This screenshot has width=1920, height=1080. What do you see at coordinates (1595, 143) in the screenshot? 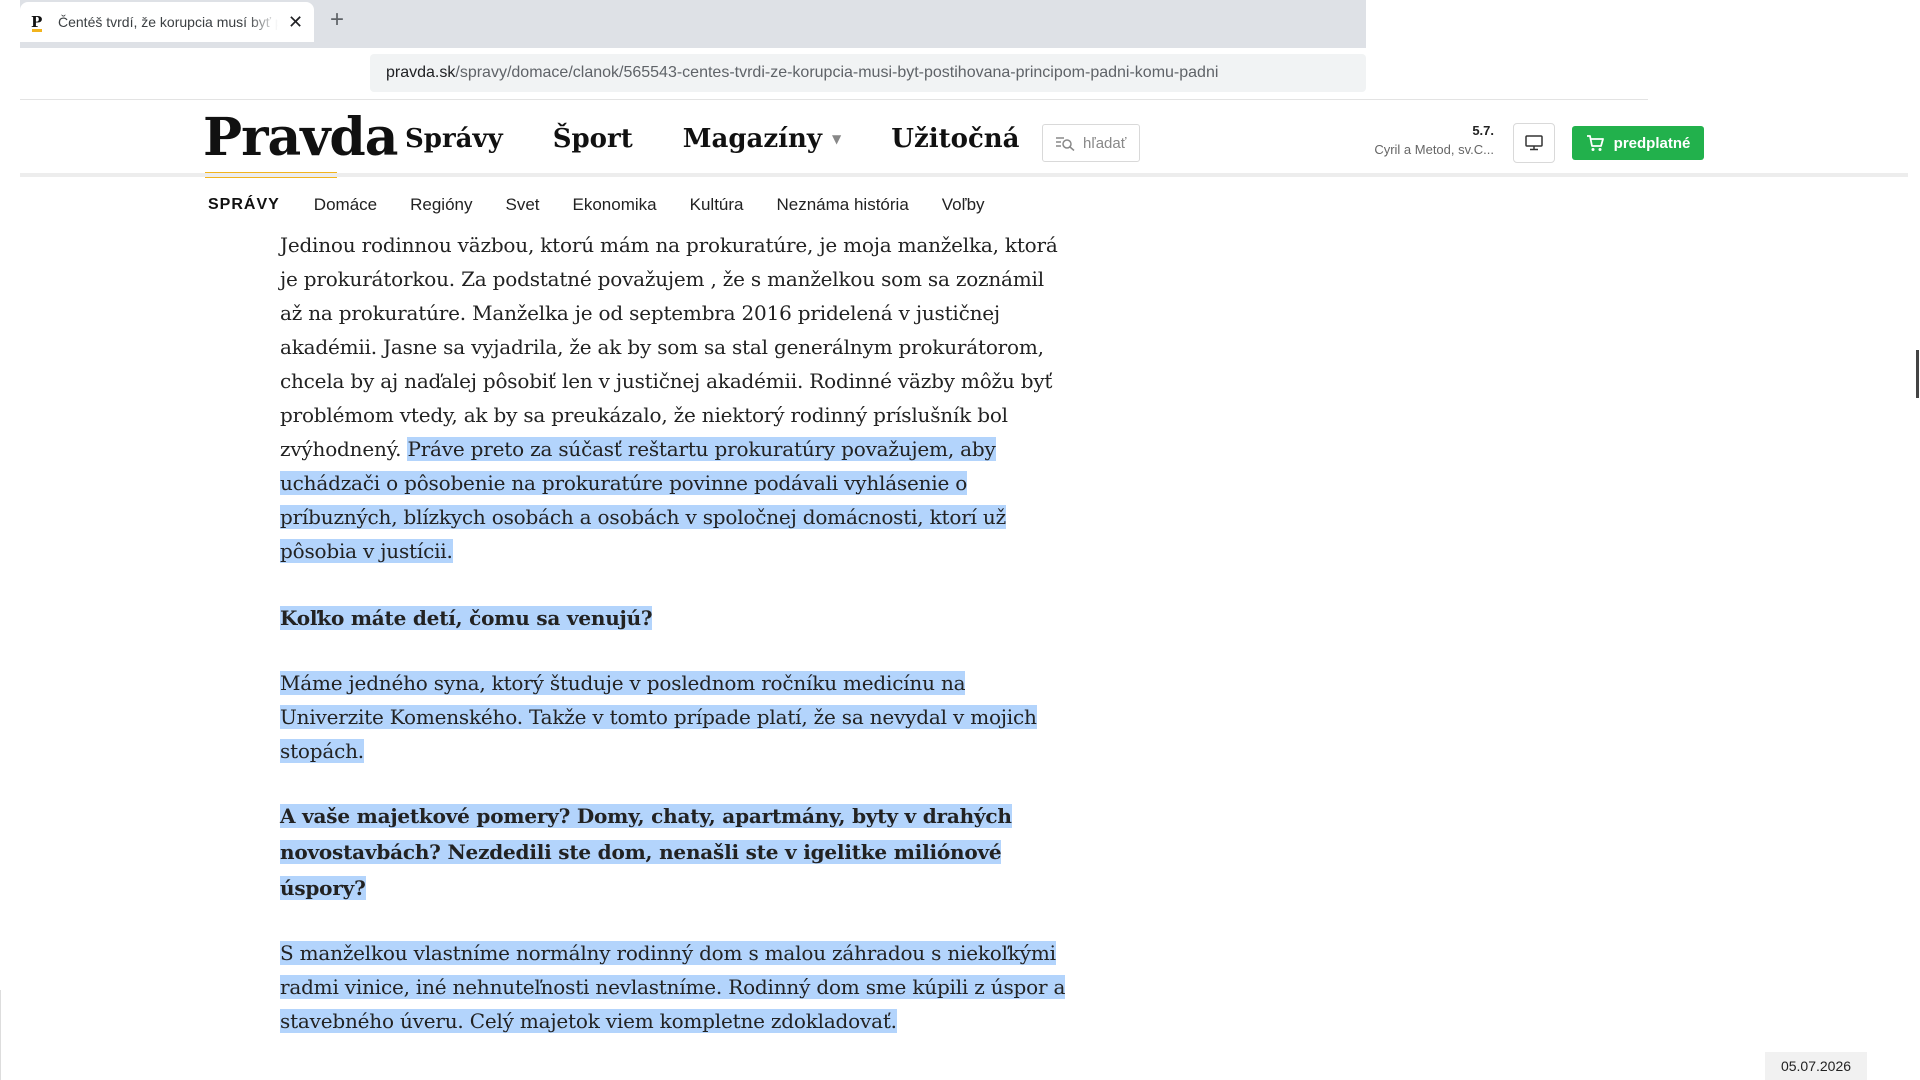
I see `cart-icon` at bounding box center [1595, 143].